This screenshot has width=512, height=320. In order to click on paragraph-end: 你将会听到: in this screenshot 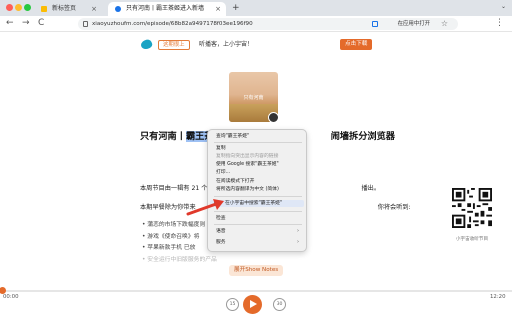, I will do `click(394, 207)`.